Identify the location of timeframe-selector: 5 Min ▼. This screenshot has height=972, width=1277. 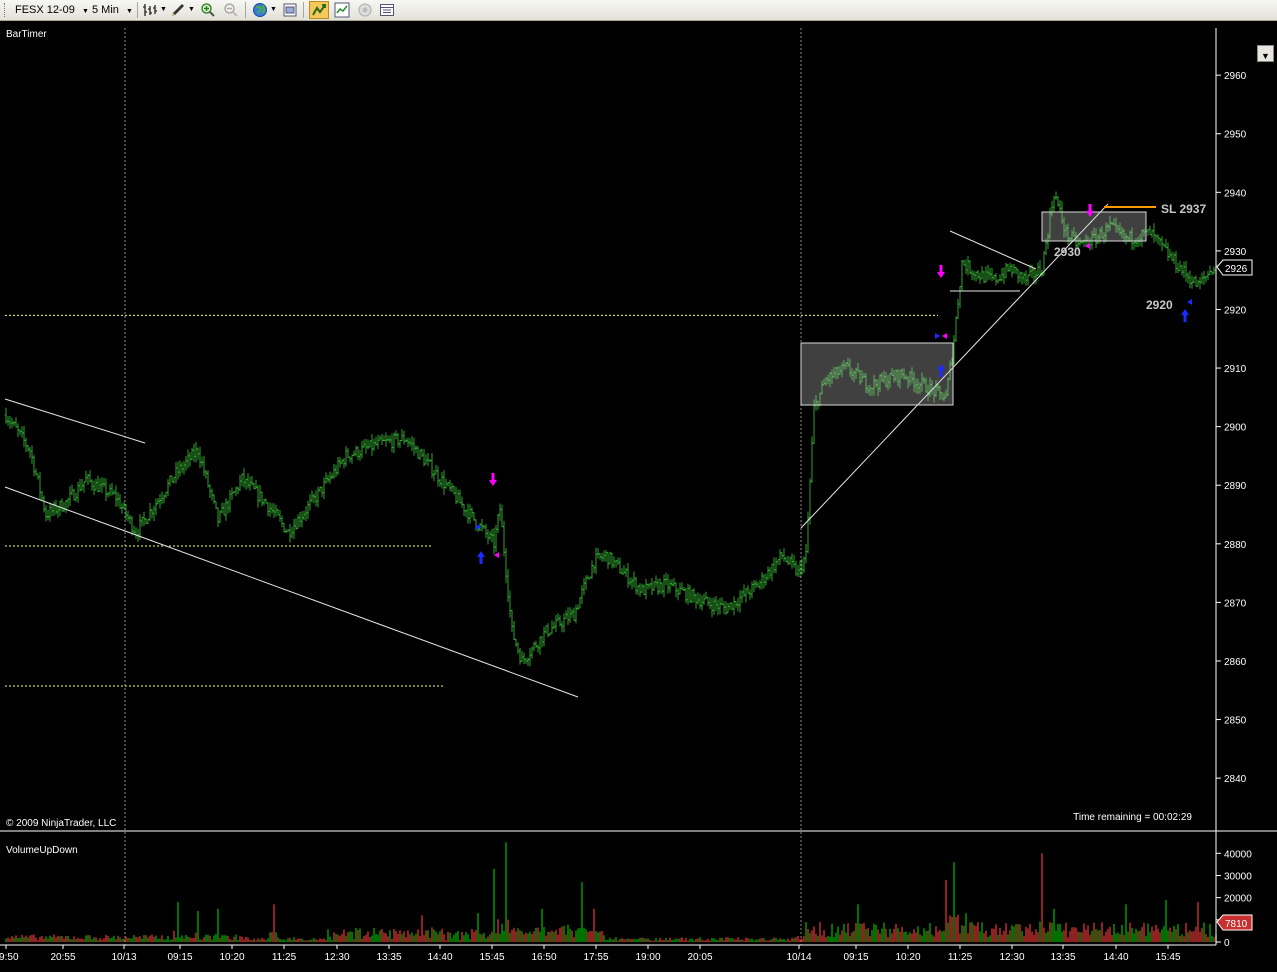
(112, 10).